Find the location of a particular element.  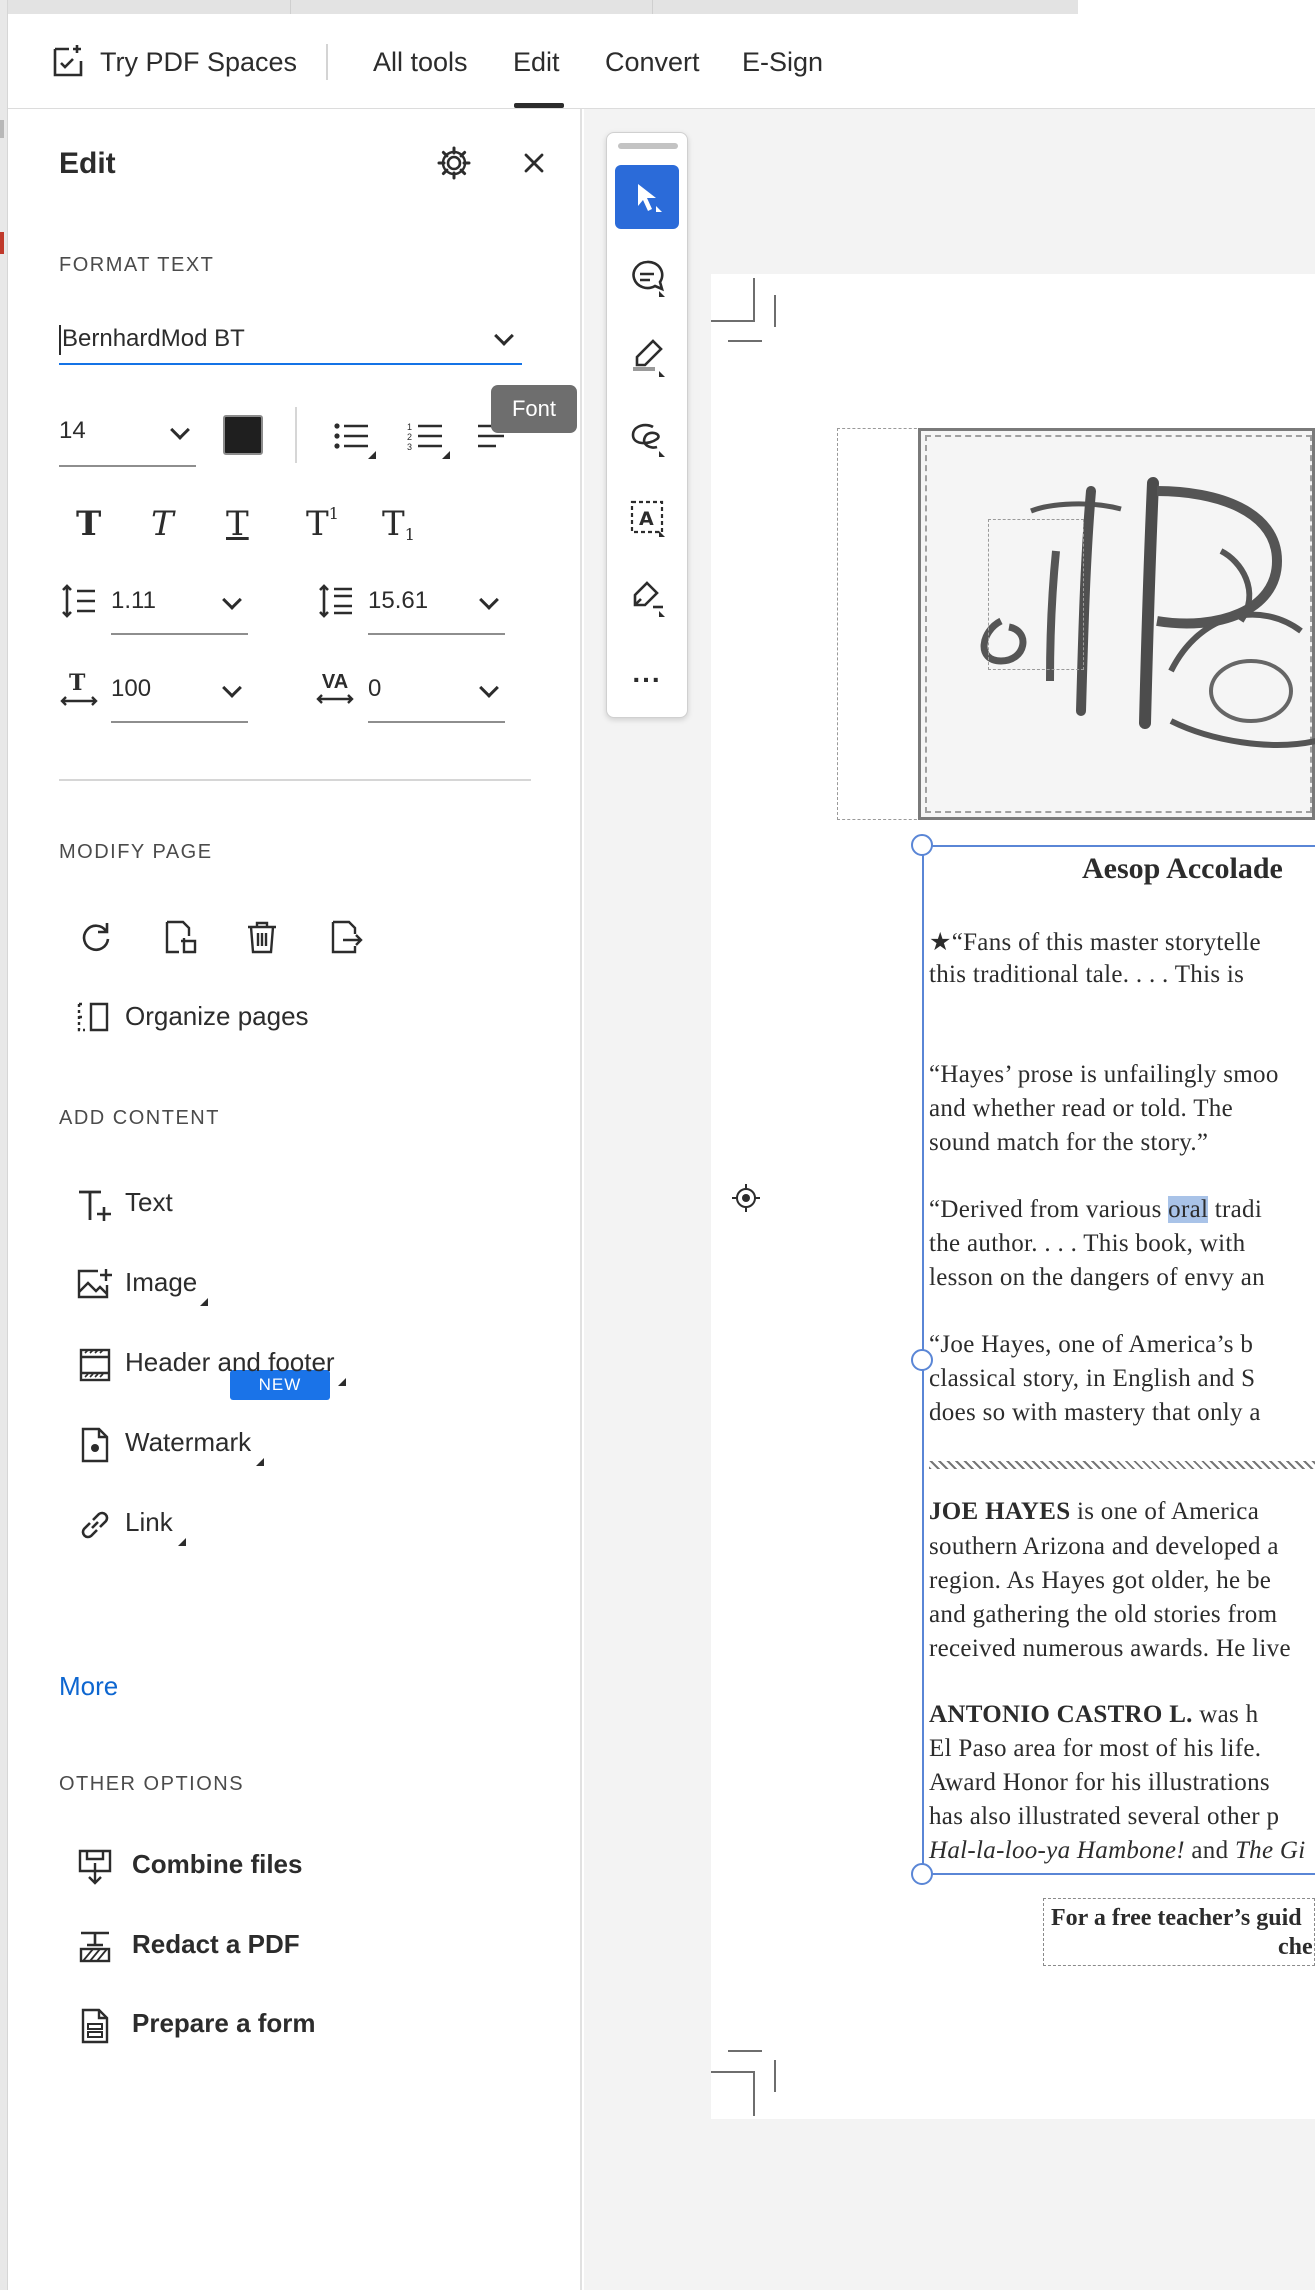

highlight-tool-button is located at coordinates (647, 357).